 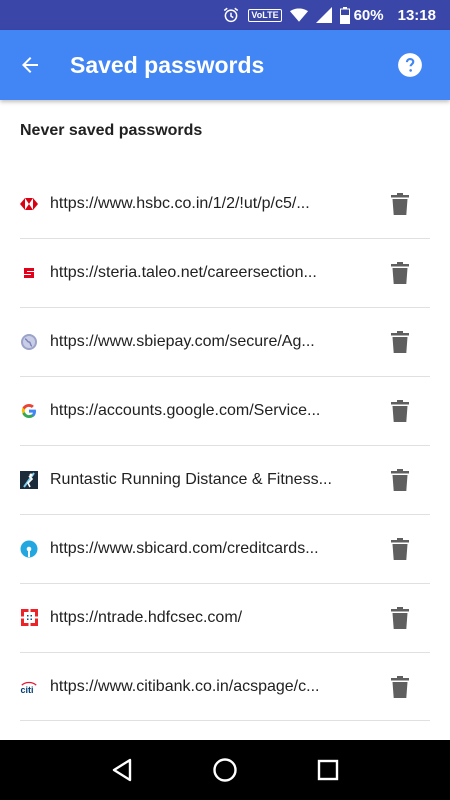 I want to click on battery-icon, so click(x=344, y=15).